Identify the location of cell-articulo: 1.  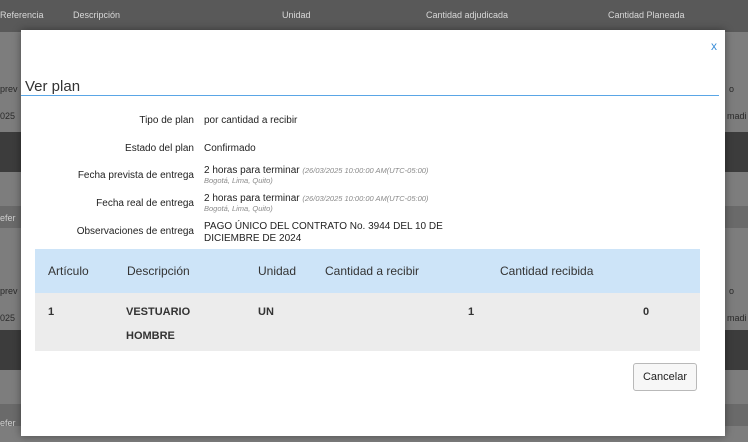
(51, 312).